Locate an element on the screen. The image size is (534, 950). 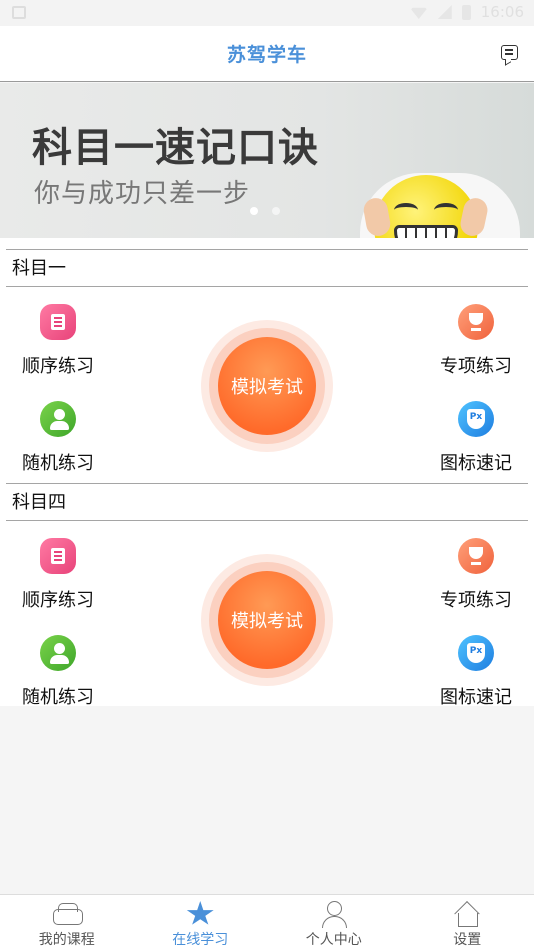
banner-headline: 科目一速记口诀 is located at coordinates (175, 148).